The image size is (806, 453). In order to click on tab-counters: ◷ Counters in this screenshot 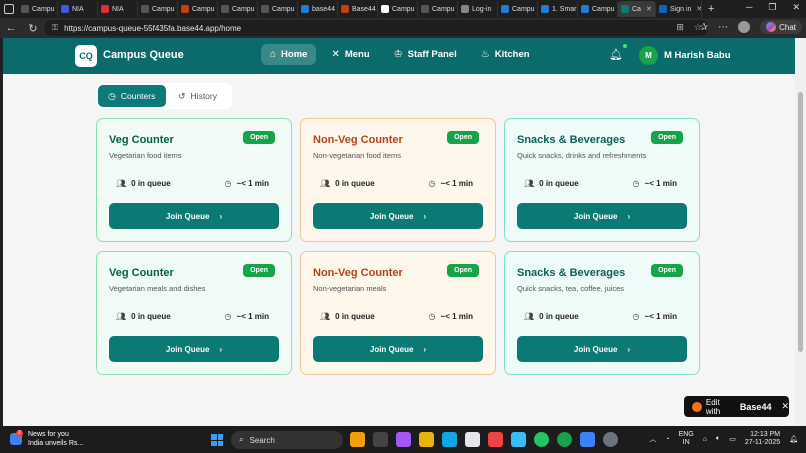, I will do `click(132, 96)`.